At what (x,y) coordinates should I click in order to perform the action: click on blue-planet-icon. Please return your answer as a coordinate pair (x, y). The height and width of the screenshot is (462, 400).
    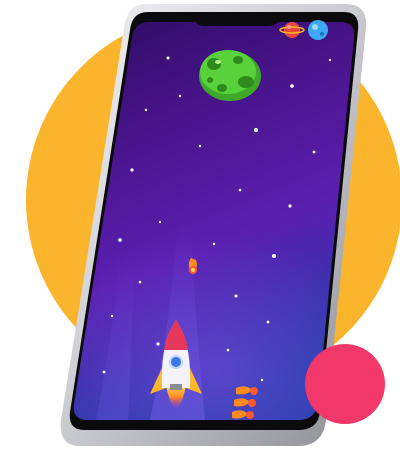
    Looking at the image, I should click on (318, 30).